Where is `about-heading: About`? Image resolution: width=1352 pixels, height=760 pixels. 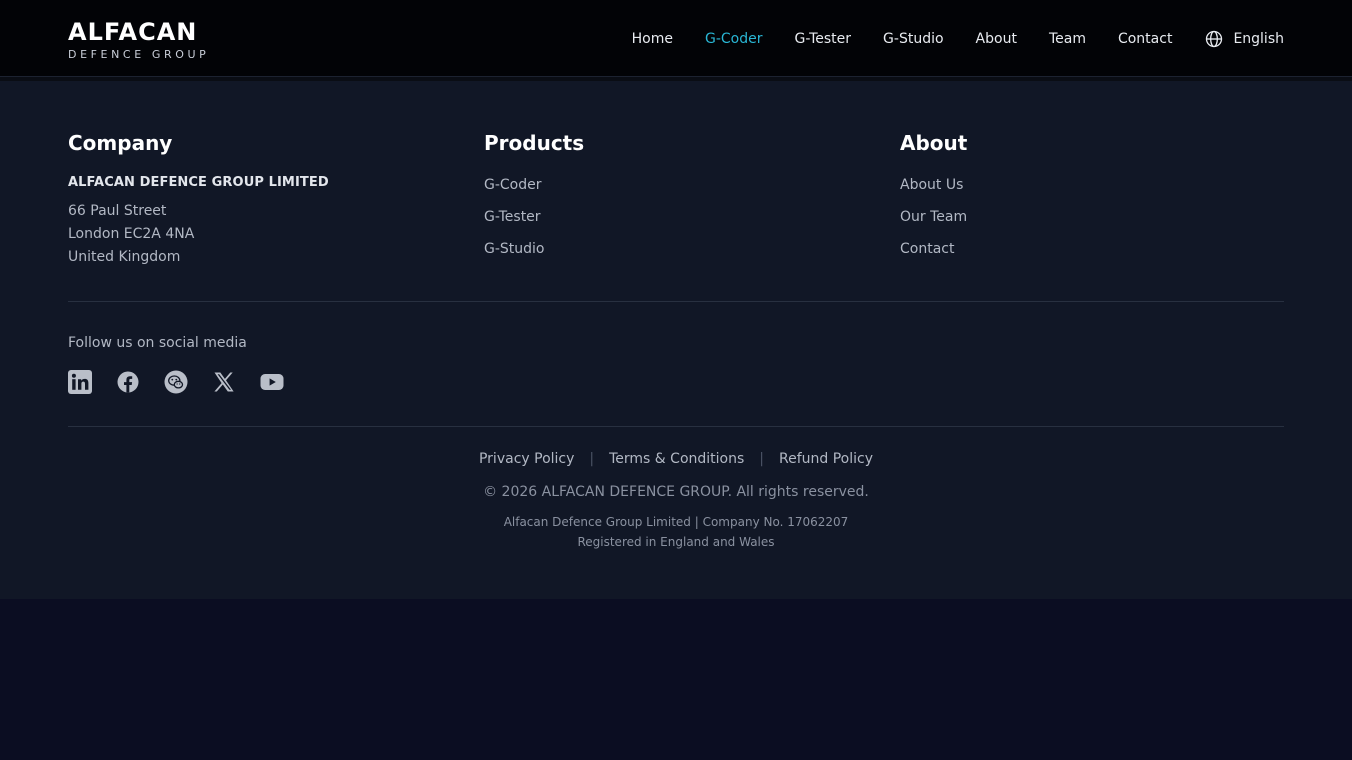 about-heading: About is located at coordinates (934, 143).